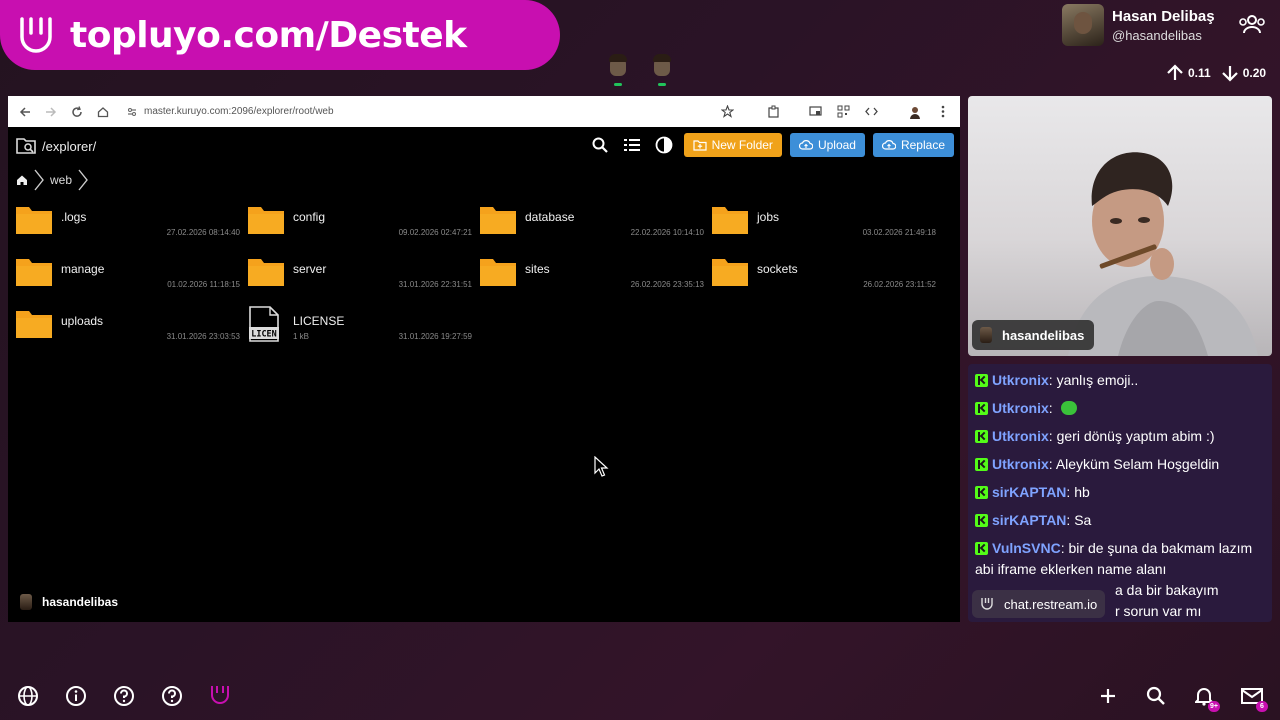 The width and height of the screenshot is (1280, 720). What do you see at coordinates (824, 274) in the screenshot?
I see `folder-item: sockets 26.02.2026 23:11:52` at bounding box center [824, 274].